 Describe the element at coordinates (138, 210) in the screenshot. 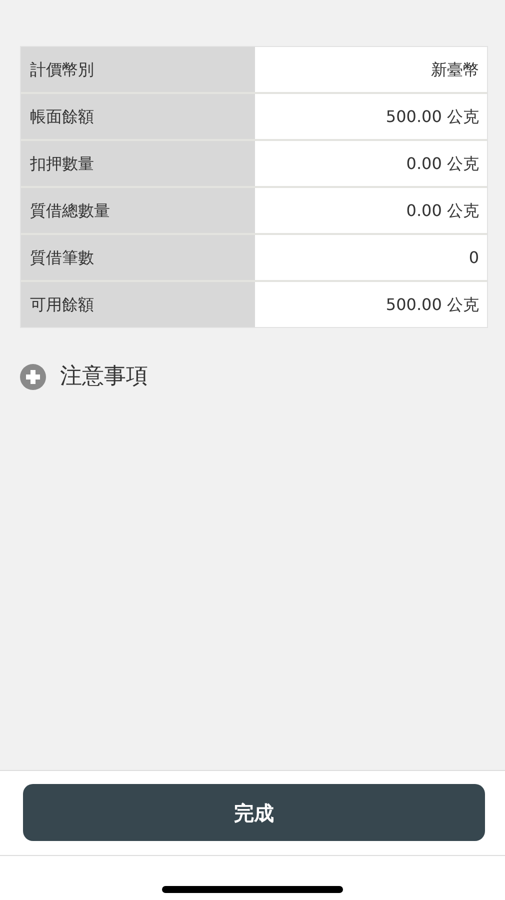

I see `field-label: 質借總數量` at that location.